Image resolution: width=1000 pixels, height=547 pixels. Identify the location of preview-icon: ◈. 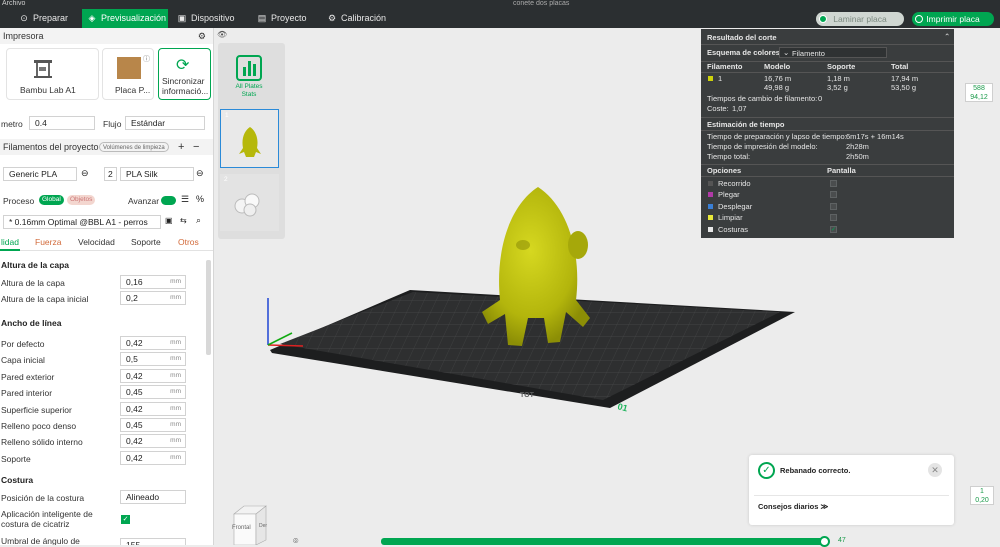
(92, 18).